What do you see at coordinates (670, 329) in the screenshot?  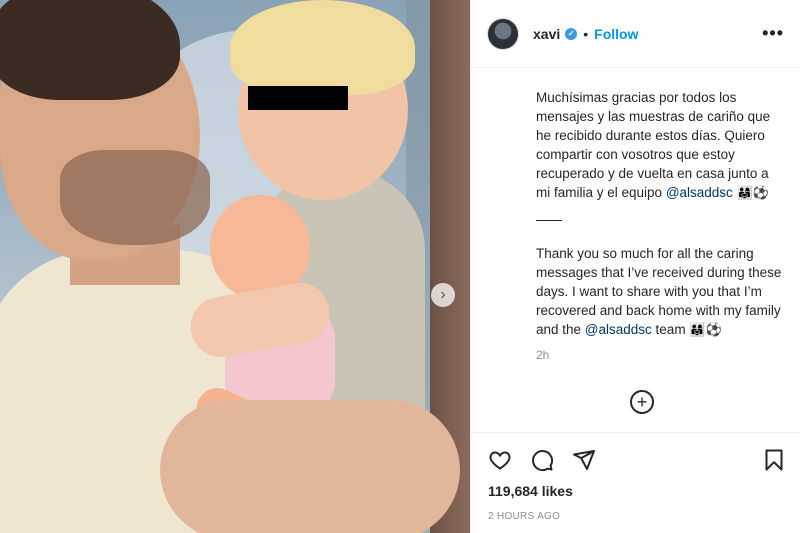 I see `caption-text: team` at bounding box center [670, 329].